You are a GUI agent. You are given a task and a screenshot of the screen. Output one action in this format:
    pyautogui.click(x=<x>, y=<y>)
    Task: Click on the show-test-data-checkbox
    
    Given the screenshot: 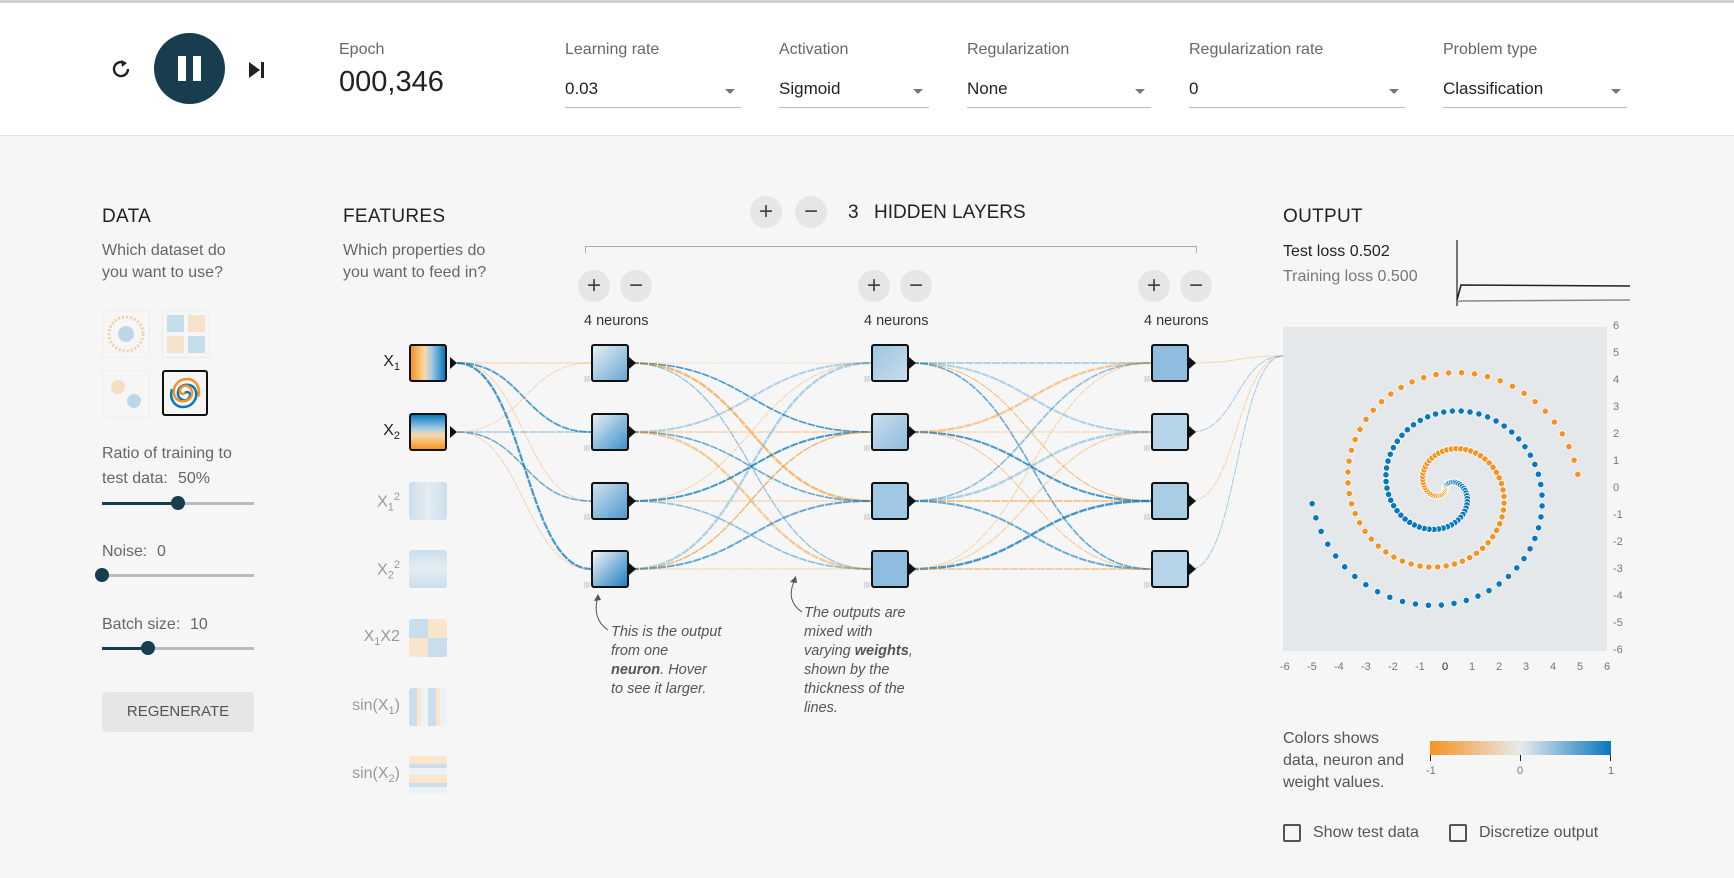 What is the action you would take?
    pyautogui.click(x=1292, y=833)
    